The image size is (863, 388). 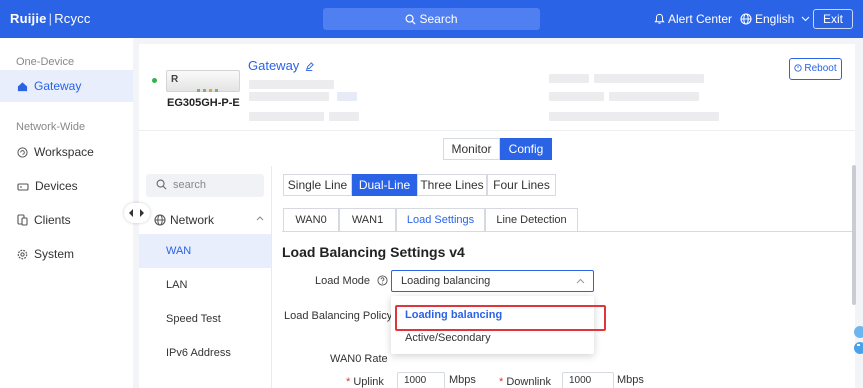 I want to click on load-mode-label: Load Mode, so click(x=351, y=281).